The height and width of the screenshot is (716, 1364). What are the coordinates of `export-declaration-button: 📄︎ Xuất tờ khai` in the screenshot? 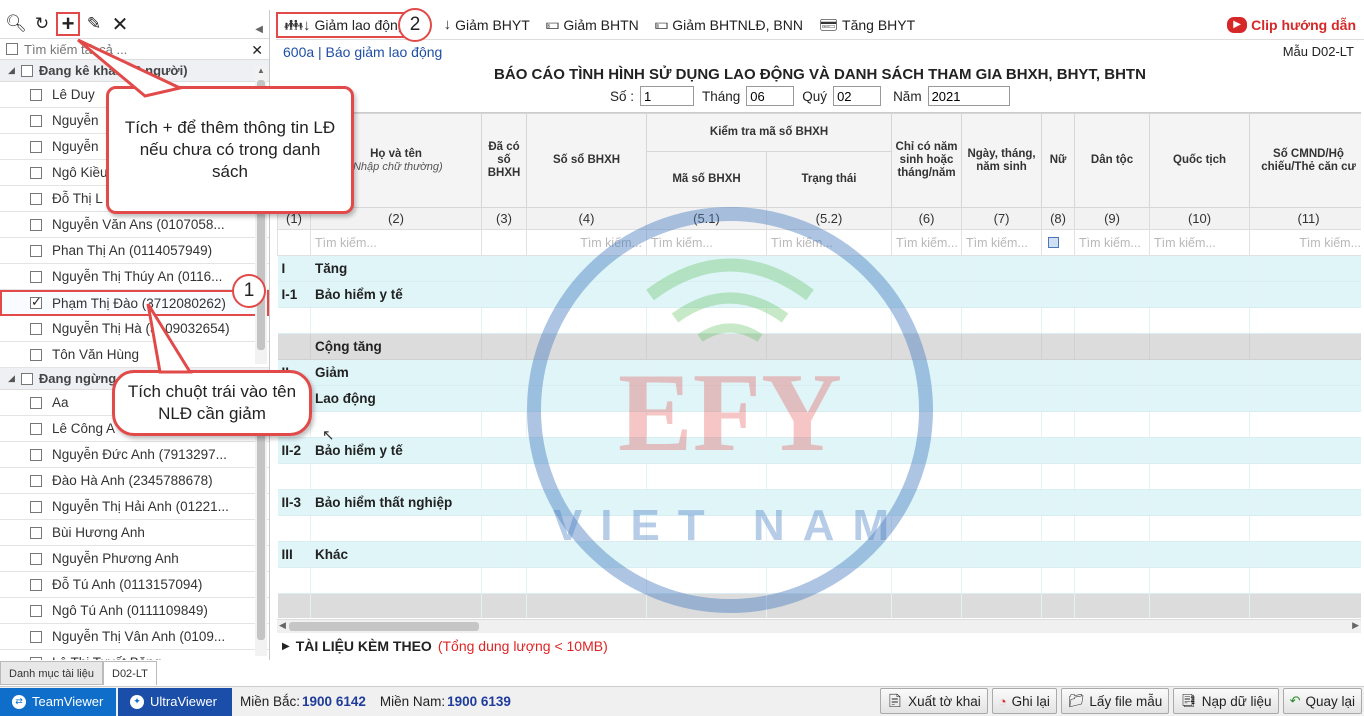 It's located at (933, 701).